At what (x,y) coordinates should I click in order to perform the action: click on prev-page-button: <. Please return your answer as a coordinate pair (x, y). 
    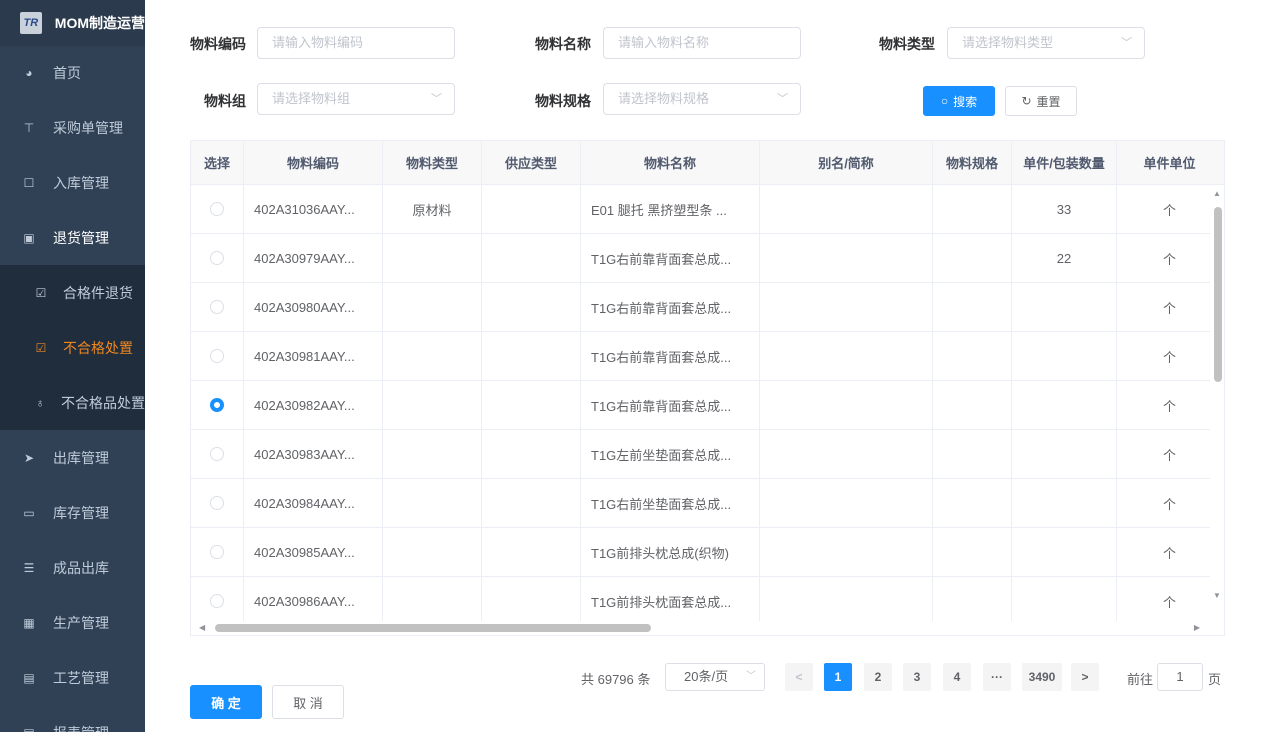
    Looking at the image, I should click on (799, 677).